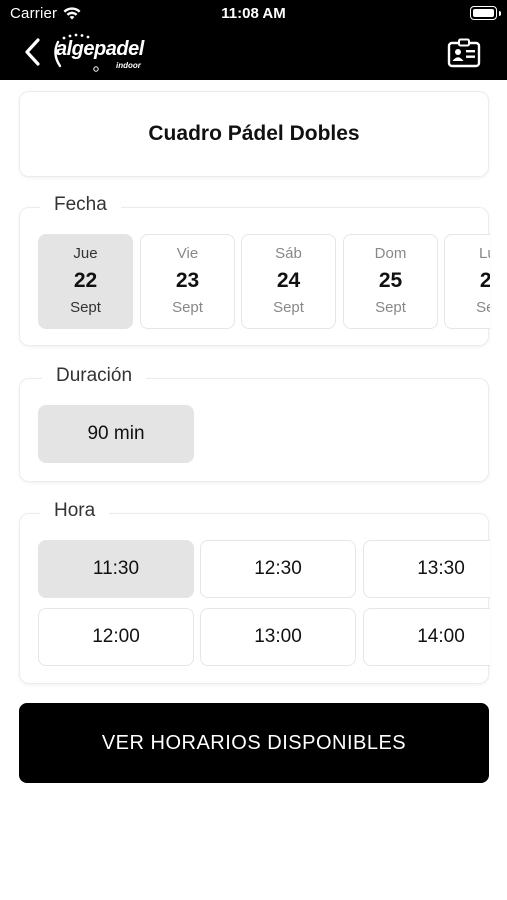 This screenshot has width=507, height=900. I want to click on app-logo: algepadel indoor, so click(105, 53).